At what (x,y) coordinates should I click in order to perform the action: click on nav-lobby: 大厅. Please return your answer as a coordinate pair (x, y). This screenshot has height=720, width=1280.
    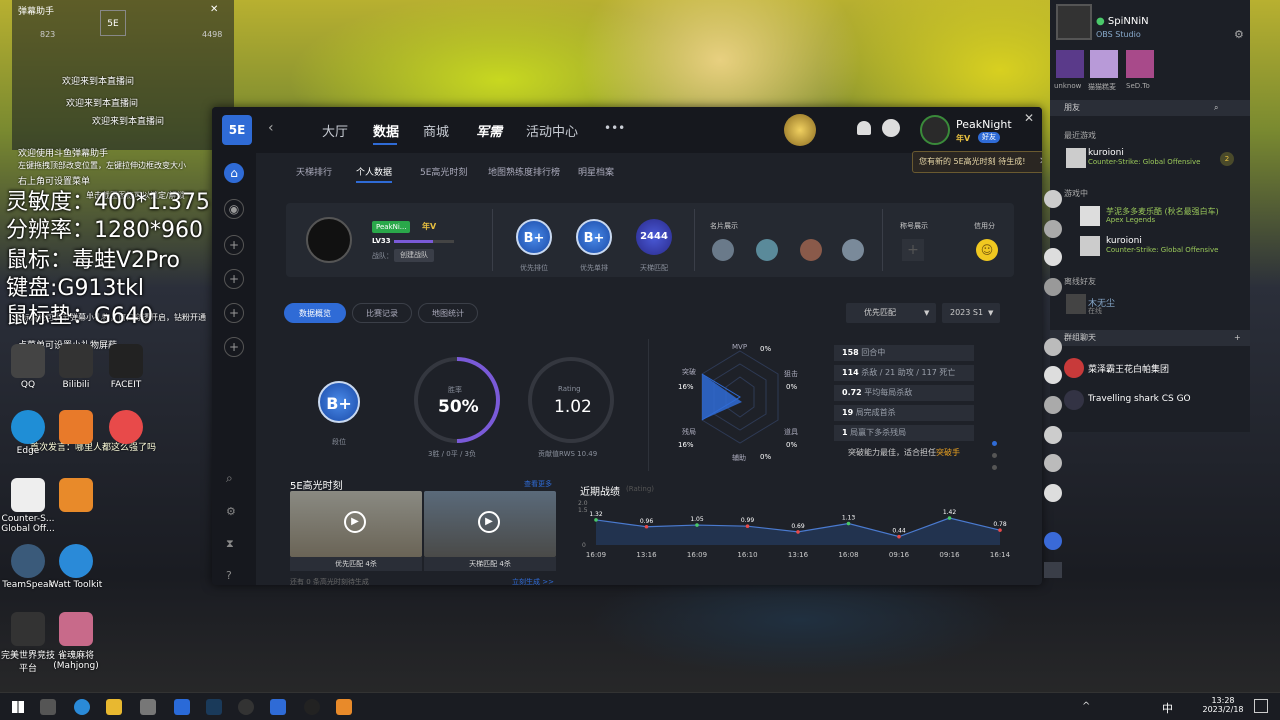
    Looking at the image, I should click on (335, 130).